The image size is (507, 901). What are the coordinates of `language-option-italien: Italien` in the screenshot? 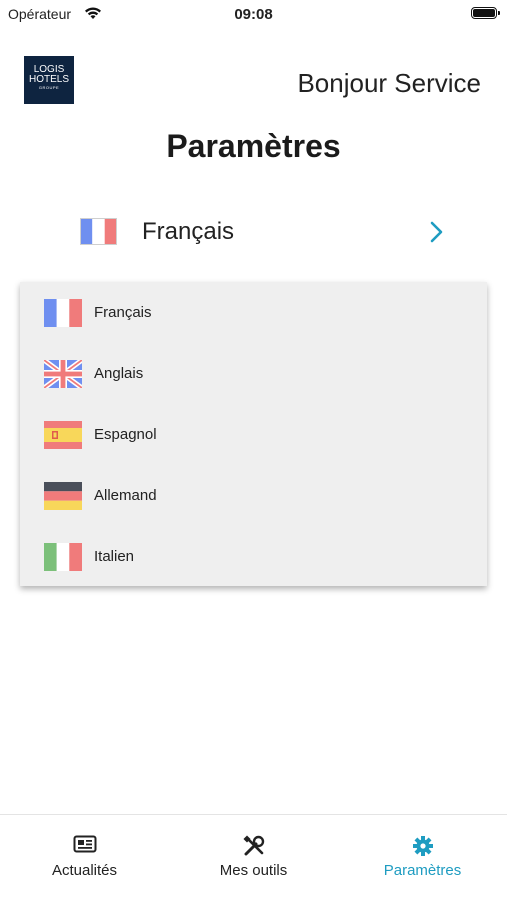 It's located at (253, 556).